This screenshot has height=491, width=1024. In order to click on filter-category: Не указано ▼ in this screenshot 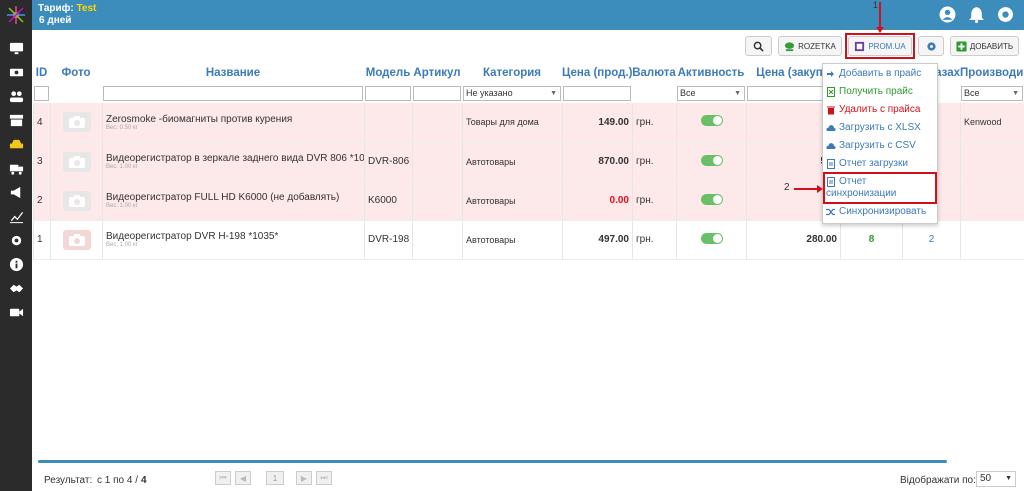, I will do `click(512, 93)`.